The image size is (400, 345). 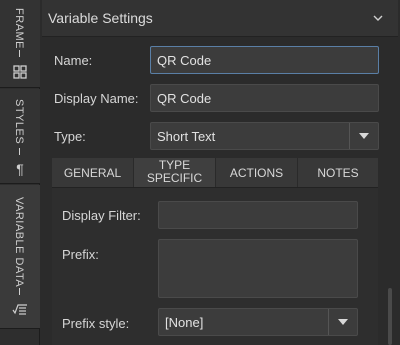 What do you see at coordinates (258, 268) in the screenshot?
I see `prefix-textarea` at bounding box center [258, 268].